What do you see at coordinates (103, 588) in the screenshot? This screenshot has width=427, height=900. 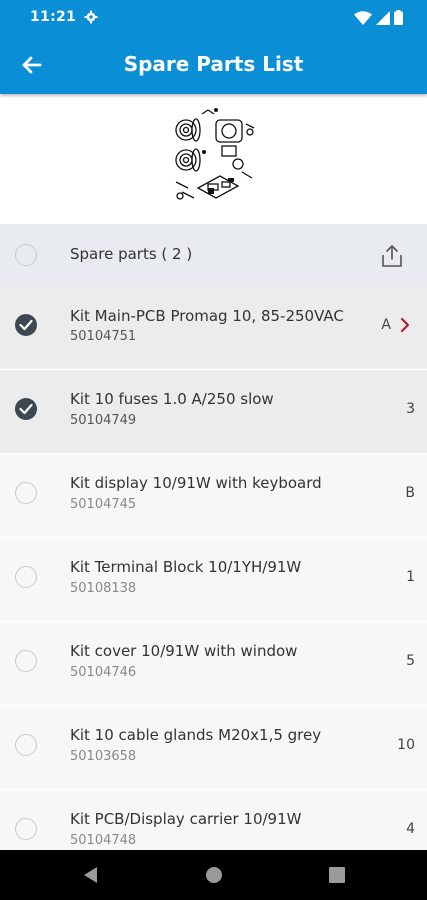 I see `item-number: 50108138` at bounding box center [103, 588].